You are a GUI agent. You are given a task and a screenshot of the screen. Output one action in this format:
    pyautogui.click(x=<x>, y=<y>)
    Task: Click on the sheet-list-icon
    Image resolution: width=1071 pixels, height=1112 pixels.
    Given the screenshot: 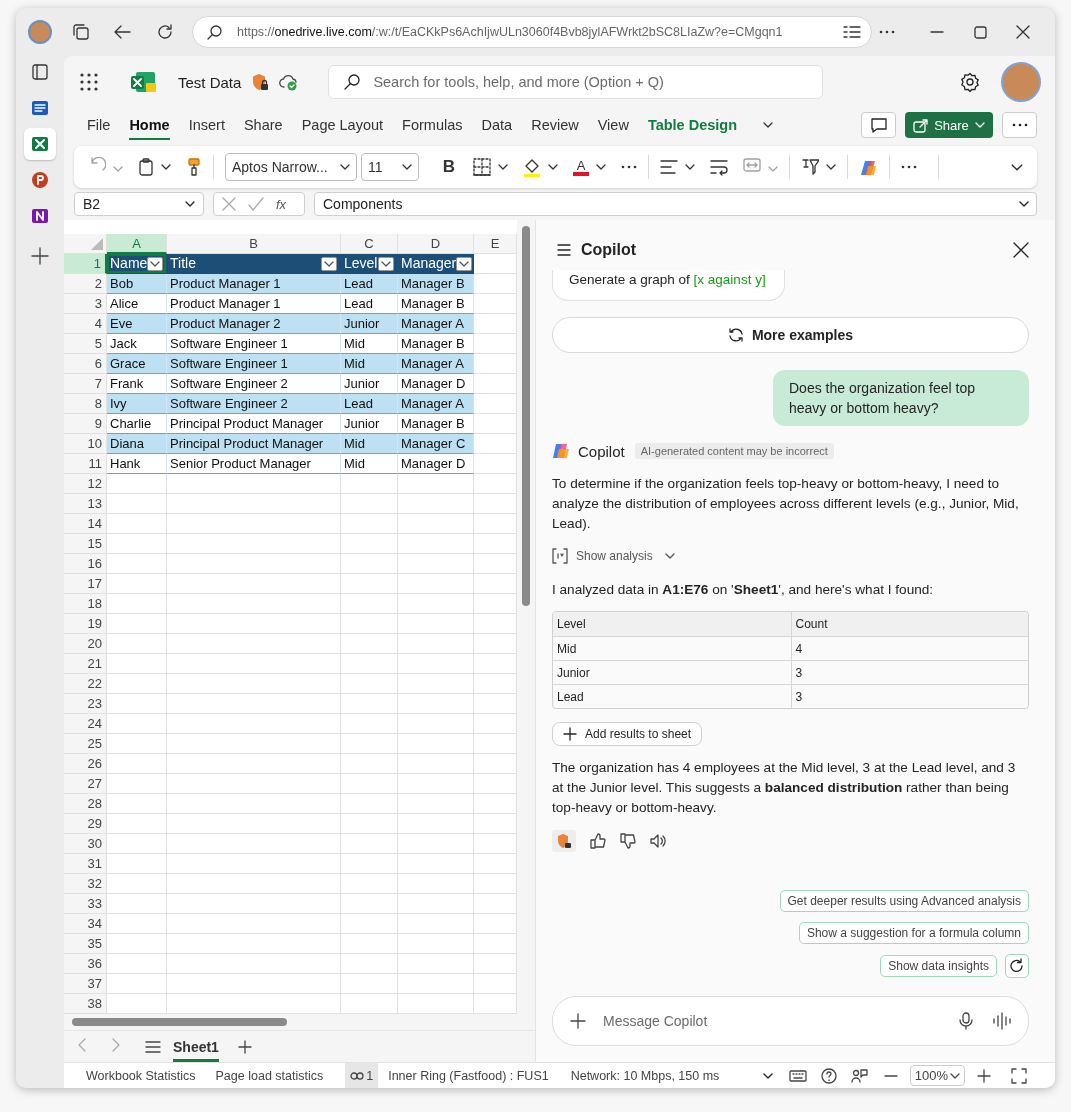 What is the action you would take?
    pyautogui.click(x=153, y=1046)
    